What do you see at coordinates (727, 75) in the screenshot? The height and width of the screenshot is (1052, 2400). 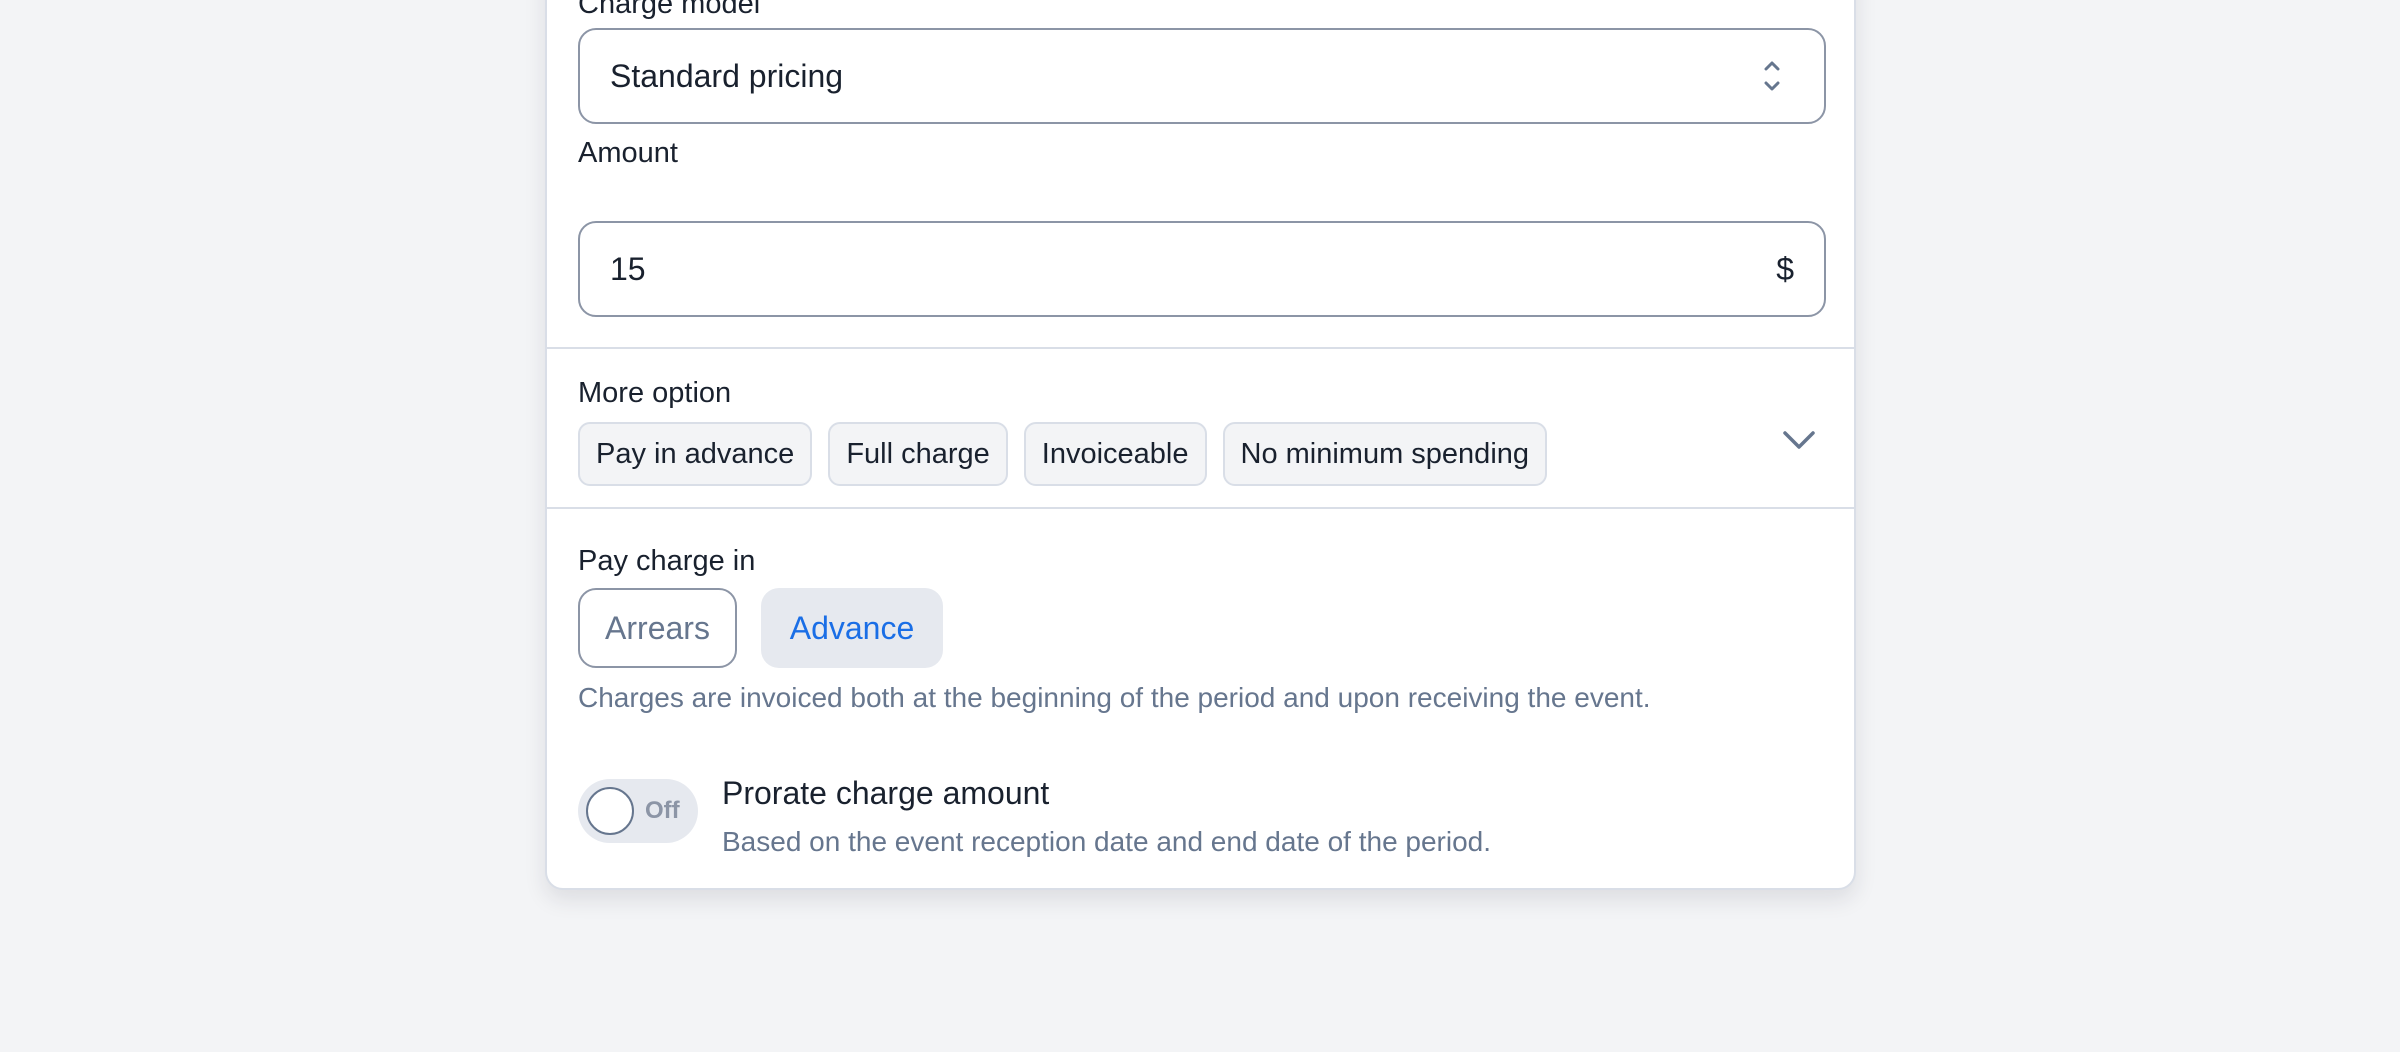 I see `charge-model-value: Standard pricing` at bounding box center [727, 75].